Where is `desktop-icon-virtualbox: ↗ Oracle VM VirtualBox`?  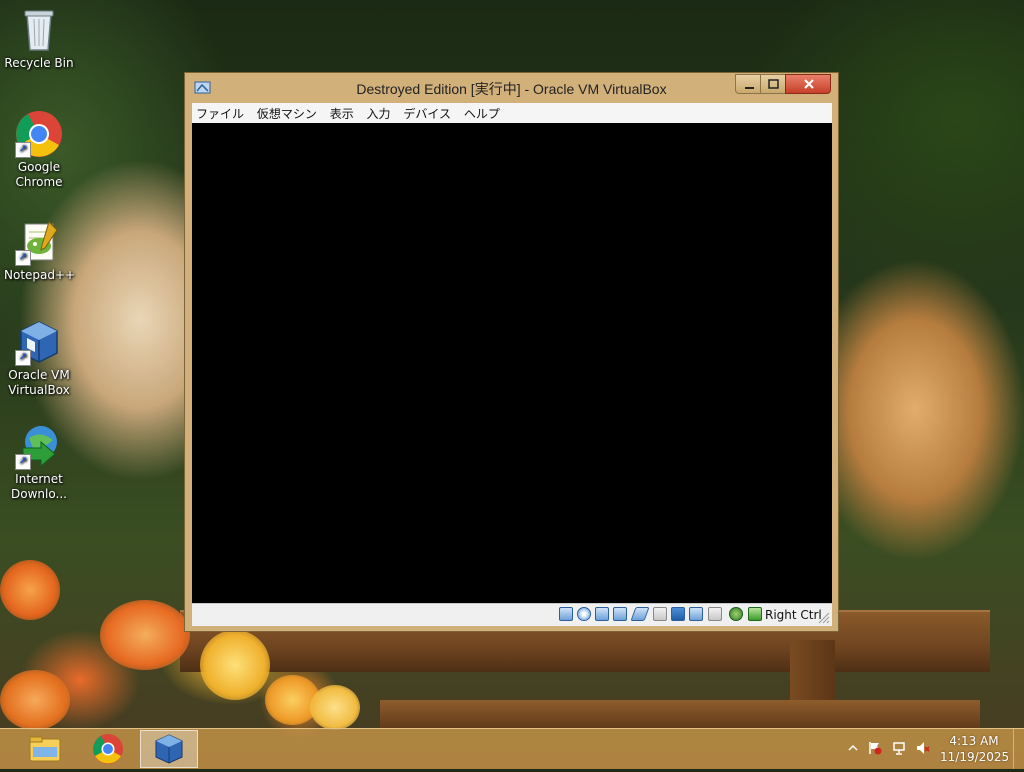 desktop-icon-virtualbox: ↗ Oracle VM VirtualBox is located at coordinates (39, 358).